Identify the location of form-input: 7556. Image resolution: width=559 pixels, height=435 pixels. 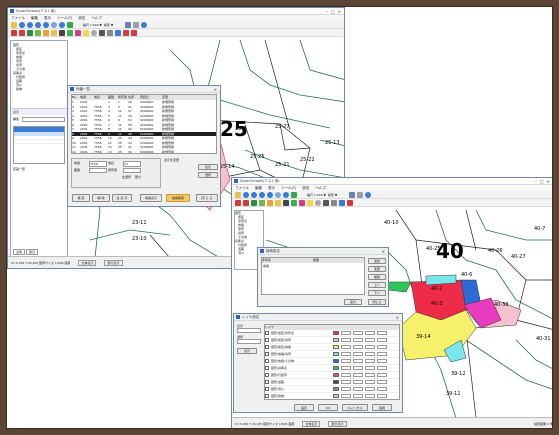
(98, 164).